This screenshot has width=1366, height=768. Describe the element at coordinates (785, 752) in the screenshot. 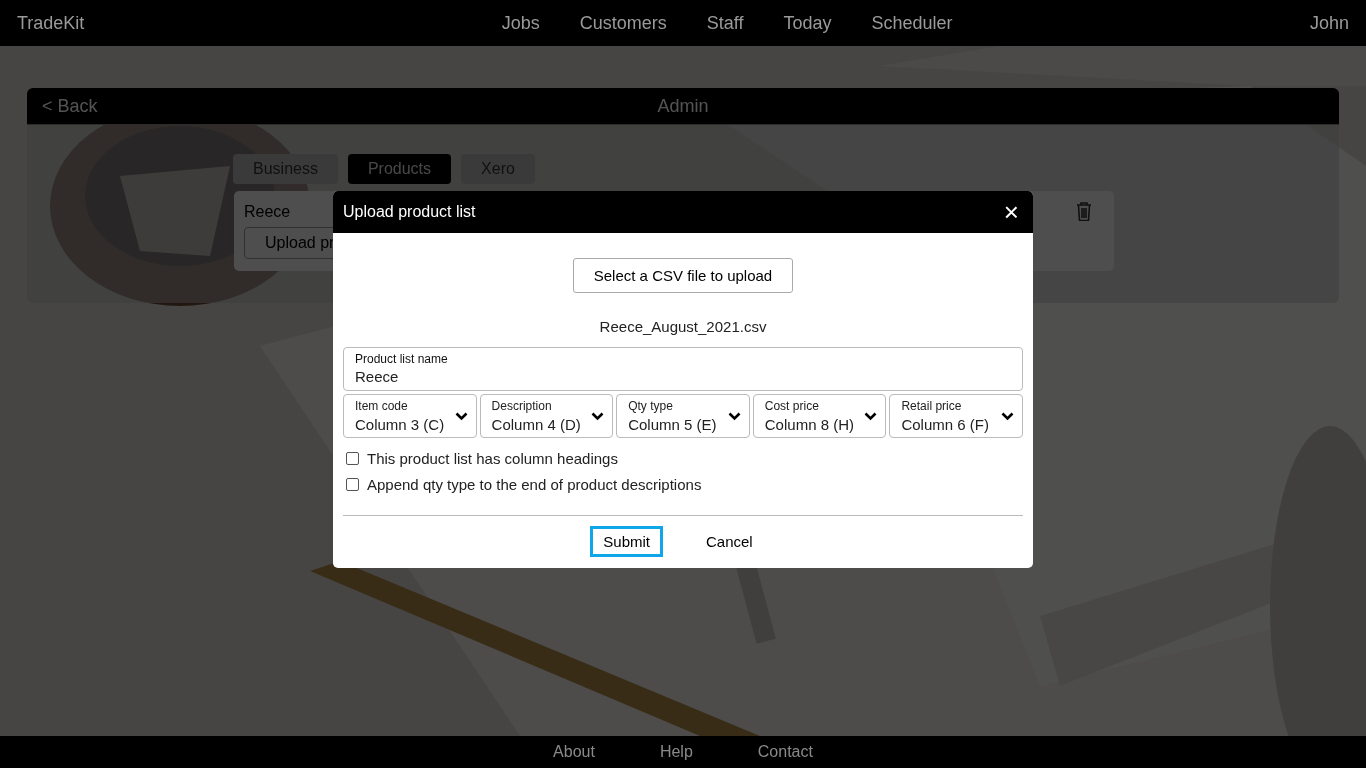

I see `footer-link: Contact` at that location.